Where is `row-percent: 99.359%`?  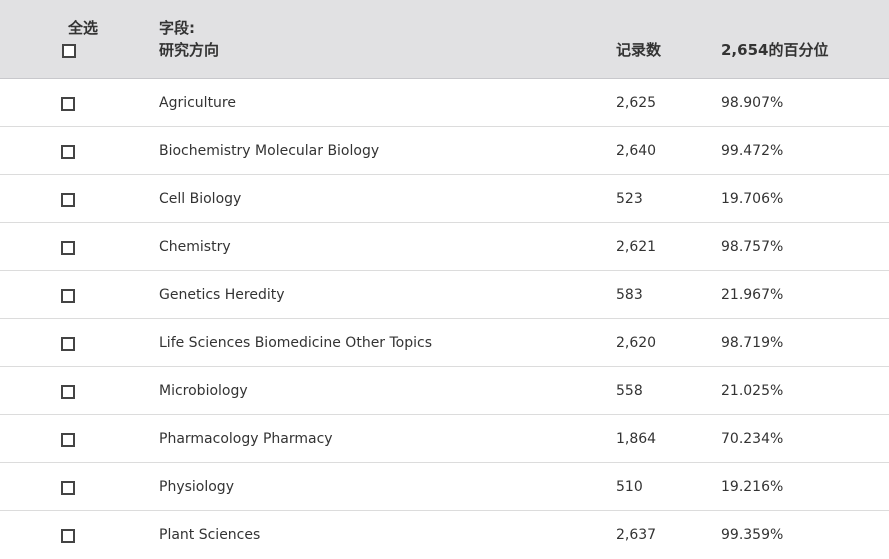
row-percent: 99.359% is located at coordinates (752, 535).